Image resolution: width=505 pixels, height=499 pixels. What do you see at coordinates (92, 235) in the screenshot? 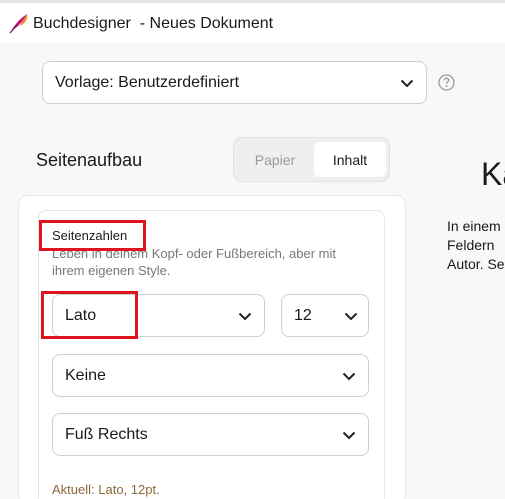
I see `highlight-box-title` at bounding box center [92, 235].